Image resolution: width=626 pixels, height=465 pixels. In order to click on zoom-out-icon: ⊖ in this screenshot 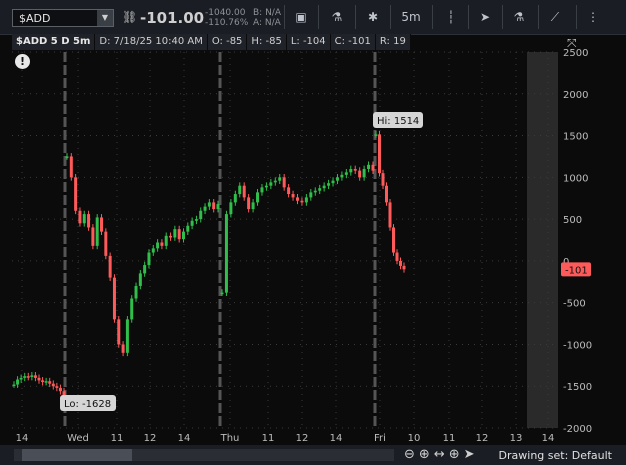, I will do `click(411, 454)`.